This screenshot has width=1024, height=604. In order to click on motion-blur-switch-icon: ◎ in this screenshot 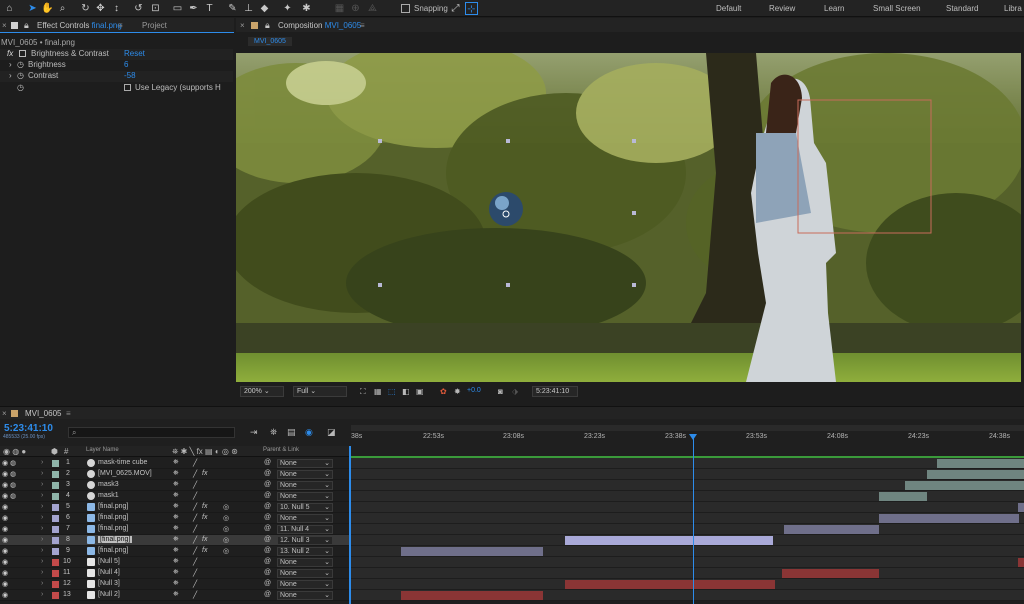, I will do `click(226, 540)`.